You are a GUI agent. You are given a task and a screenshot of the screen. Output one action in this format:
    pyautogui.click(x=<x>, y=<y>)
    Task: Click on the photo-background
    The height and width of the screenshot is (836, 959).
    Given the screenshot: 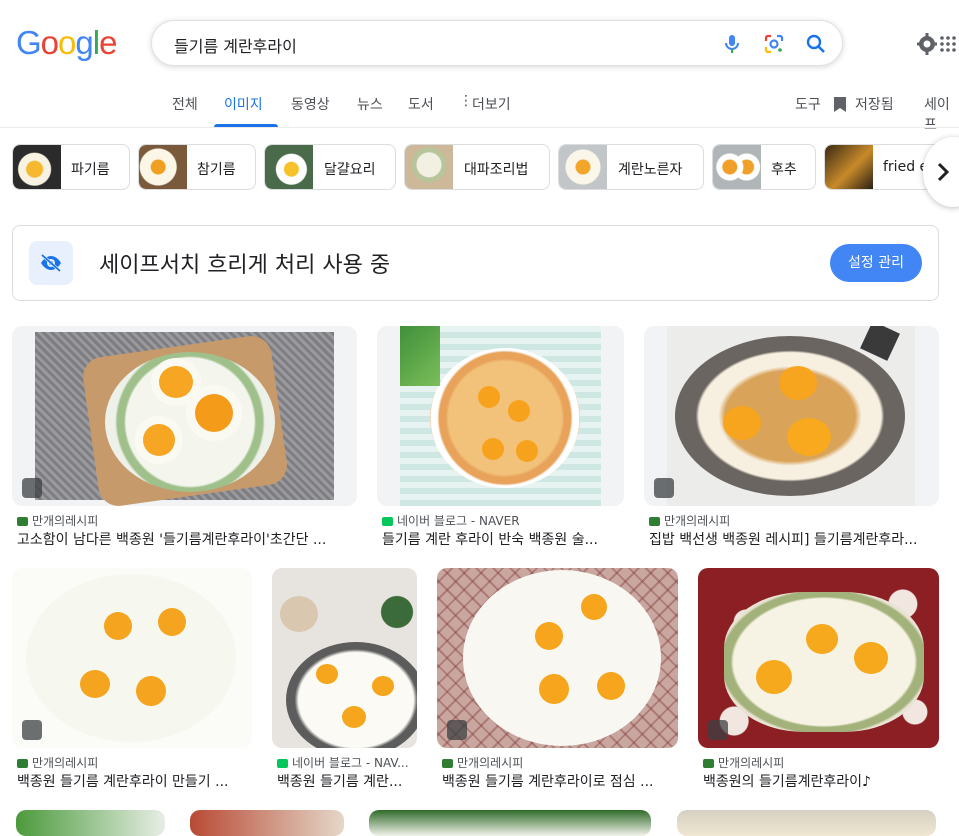 What is the action you would take?
    pyautogui.click(x=791, y=416)
    